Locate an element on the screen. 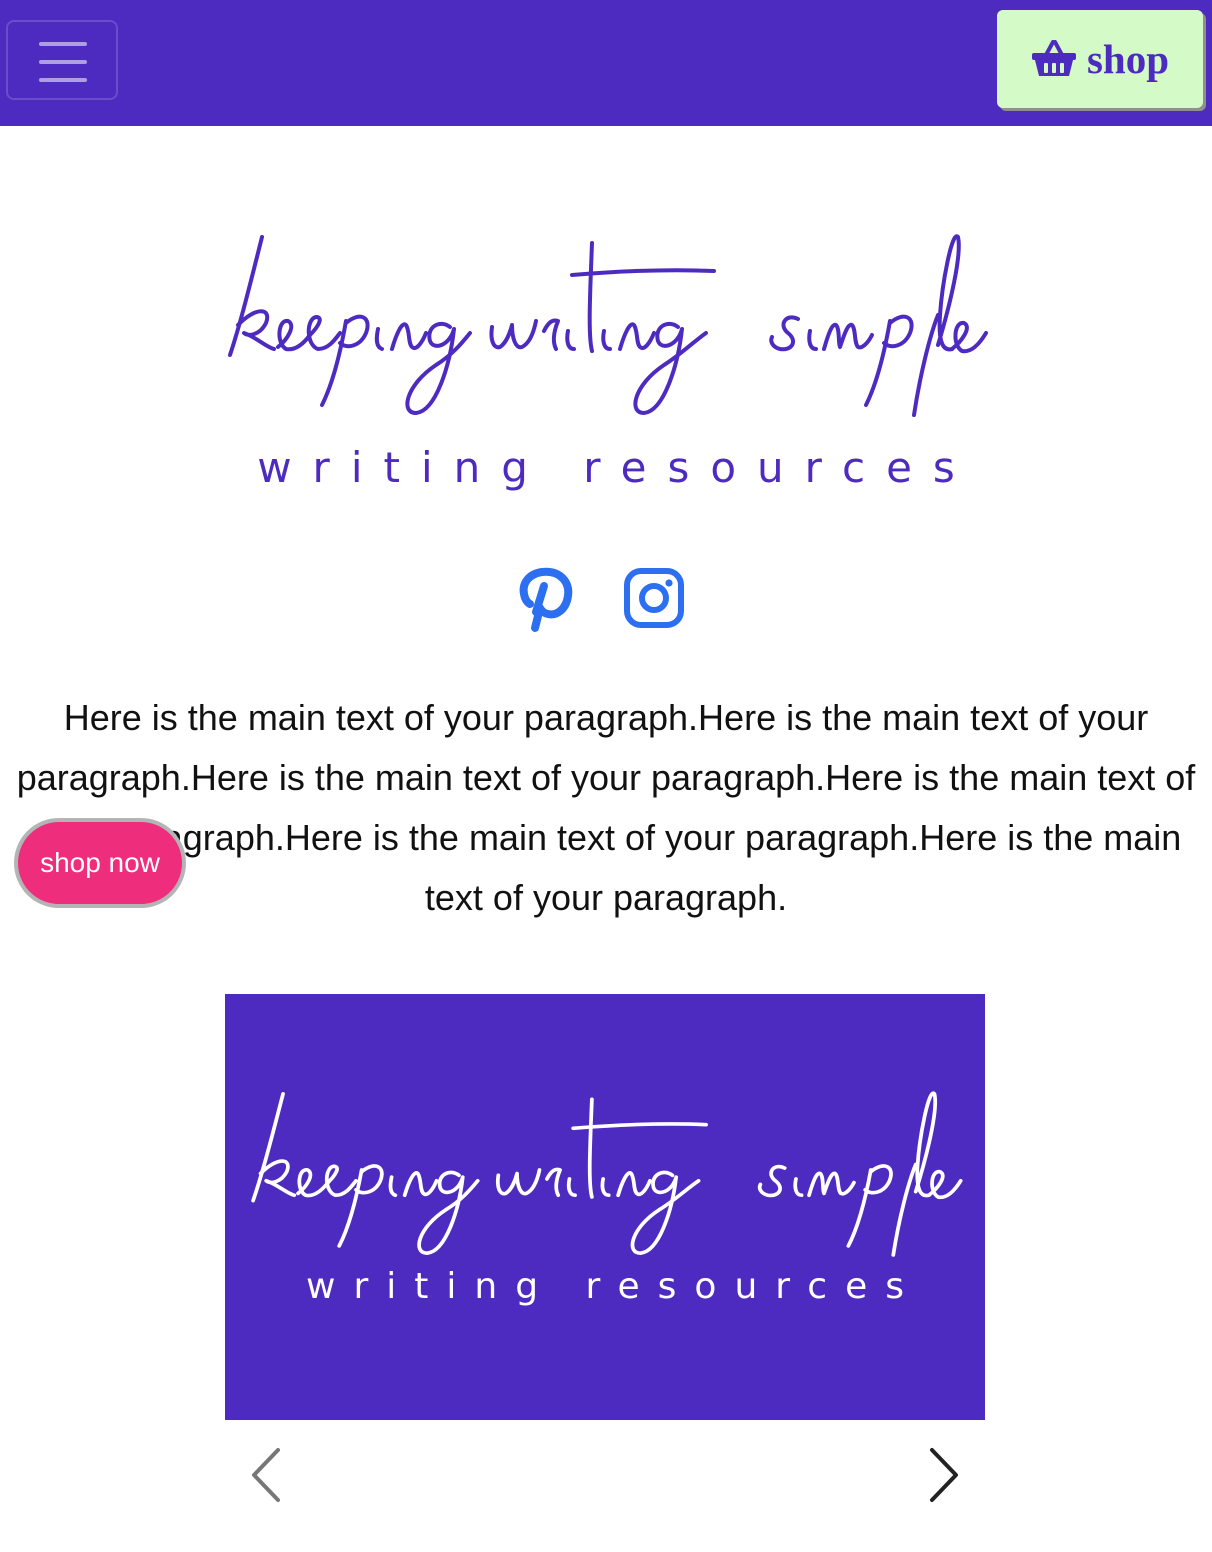 The height and width of the screenshot is (1552, 1212). script-logo-image is located at coordinates (608, 325).